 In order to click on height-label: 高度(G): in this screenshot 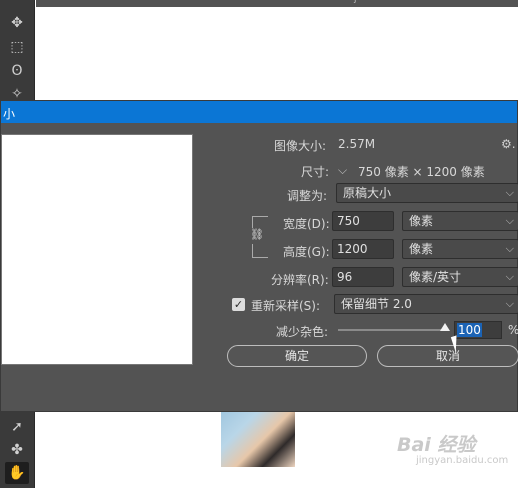, I will do `click(306, 252)`.